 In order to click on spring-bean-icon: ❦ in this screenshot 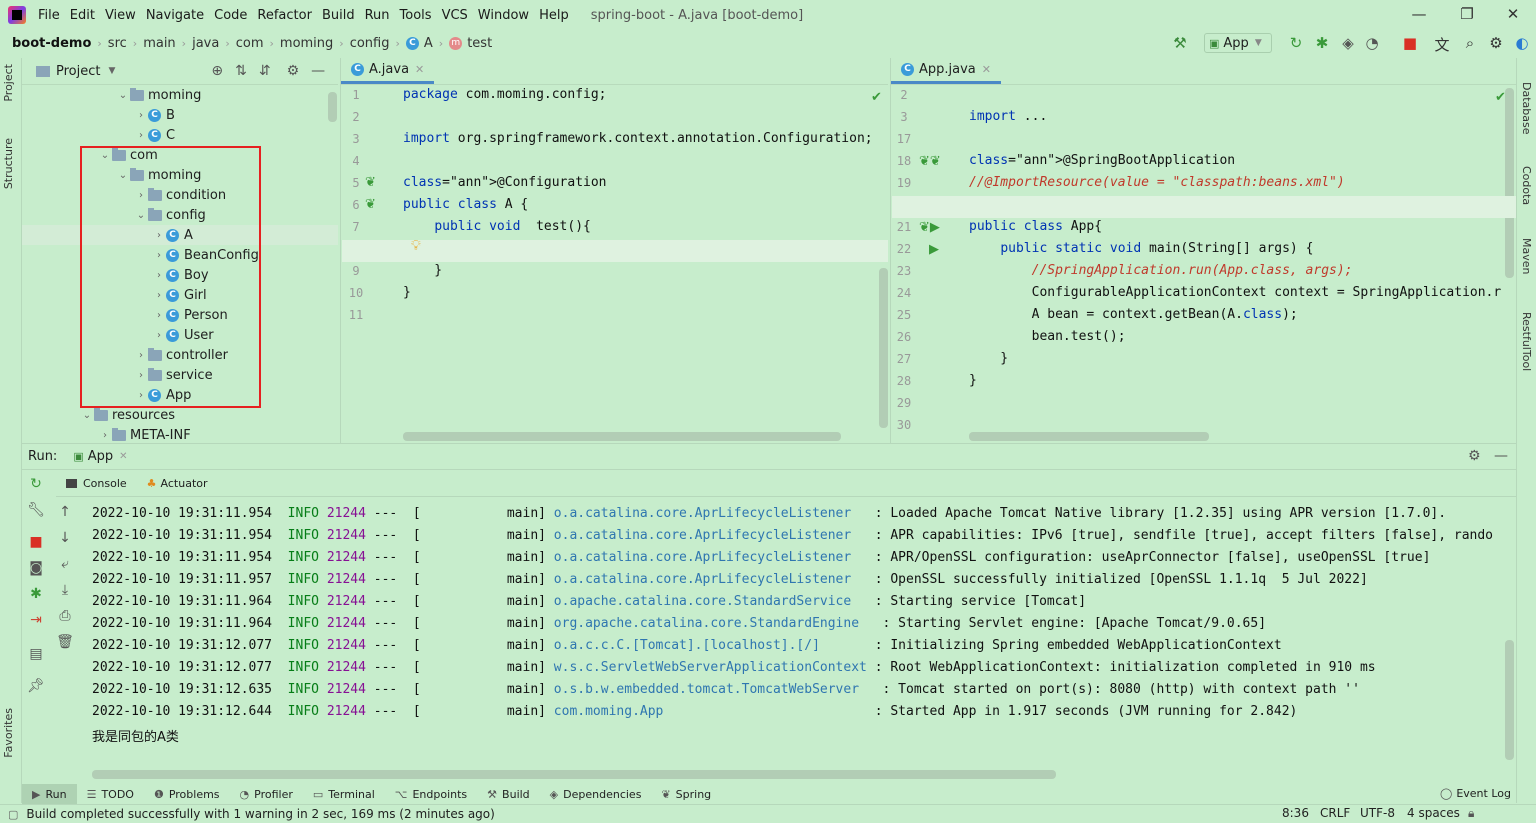, I will do `click(370, 182)`.